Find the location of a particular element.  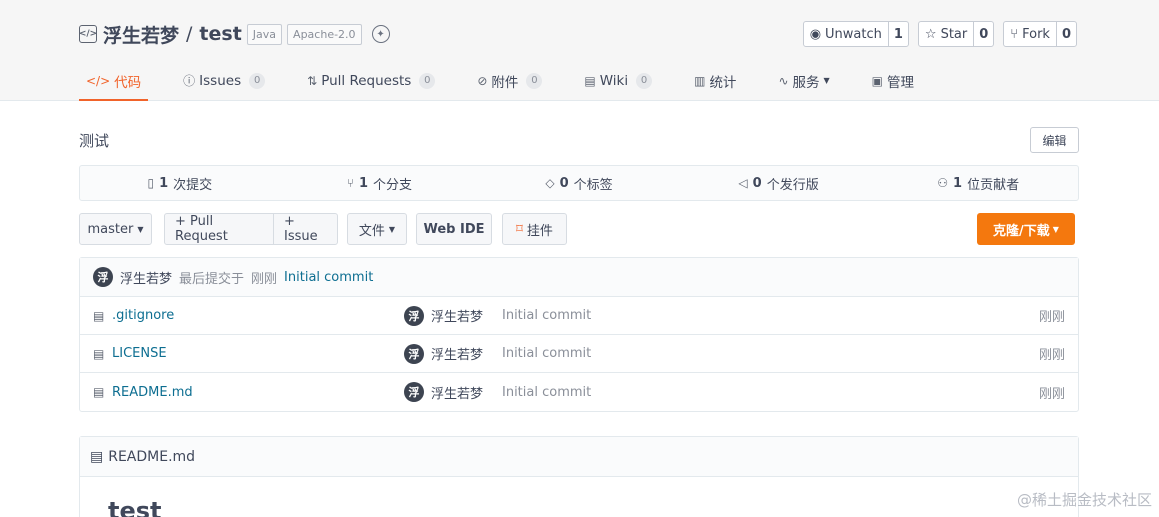

fork-label: Fork is located at coordinates (1036, 34).